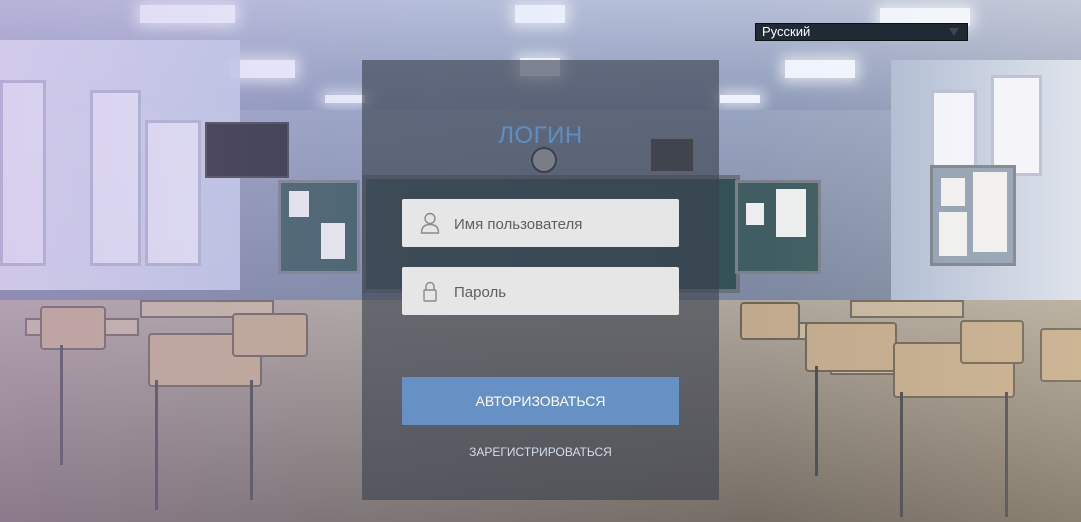 This screenshot has height=522, width=1081. I want to click on username-input, so click(564, 224).